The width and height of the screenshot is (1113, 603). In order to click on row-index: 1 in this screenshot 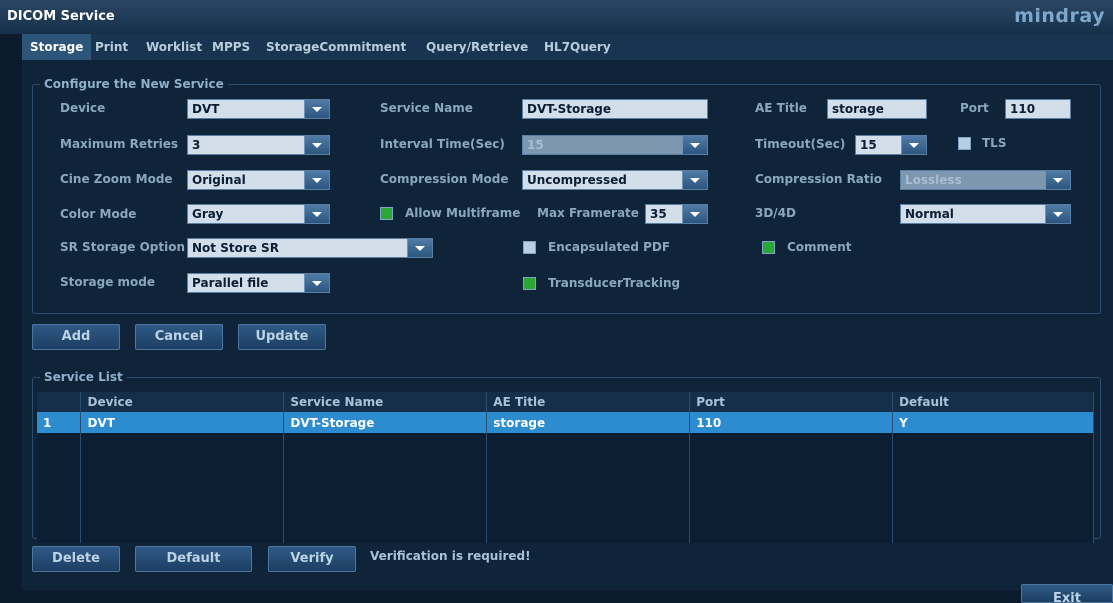, I will do `click(59, 422)`.